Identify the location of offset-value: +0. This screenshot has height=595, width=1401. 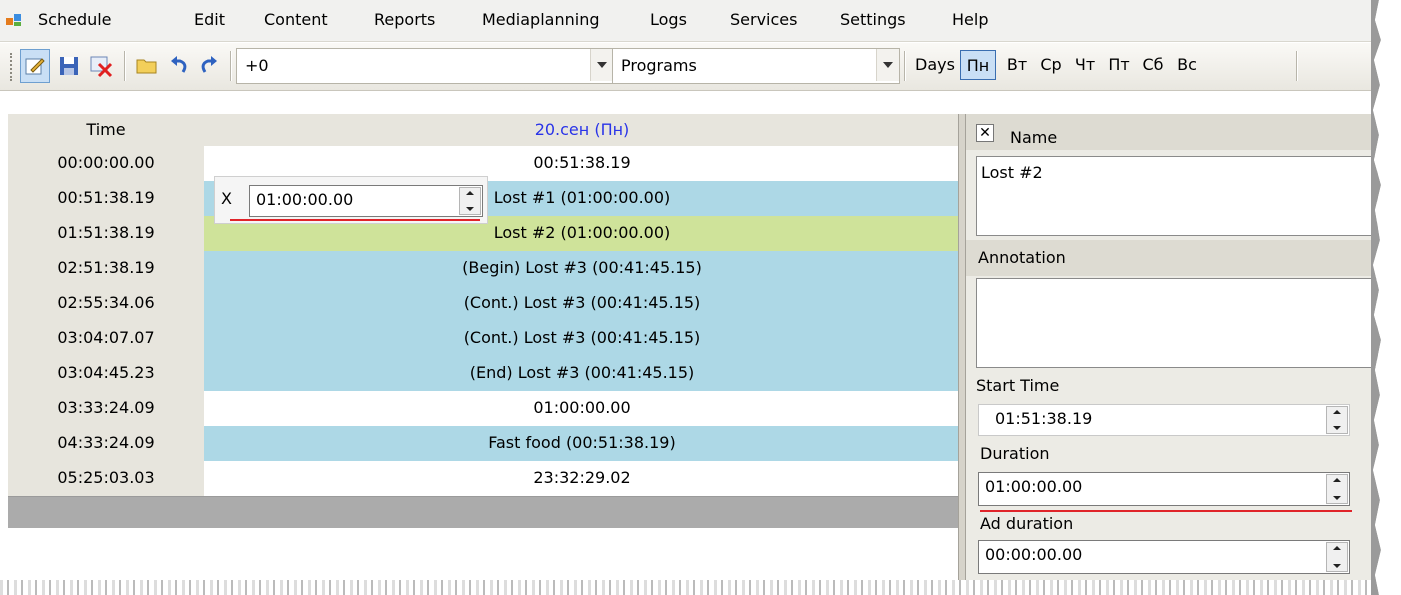
(257, 65).